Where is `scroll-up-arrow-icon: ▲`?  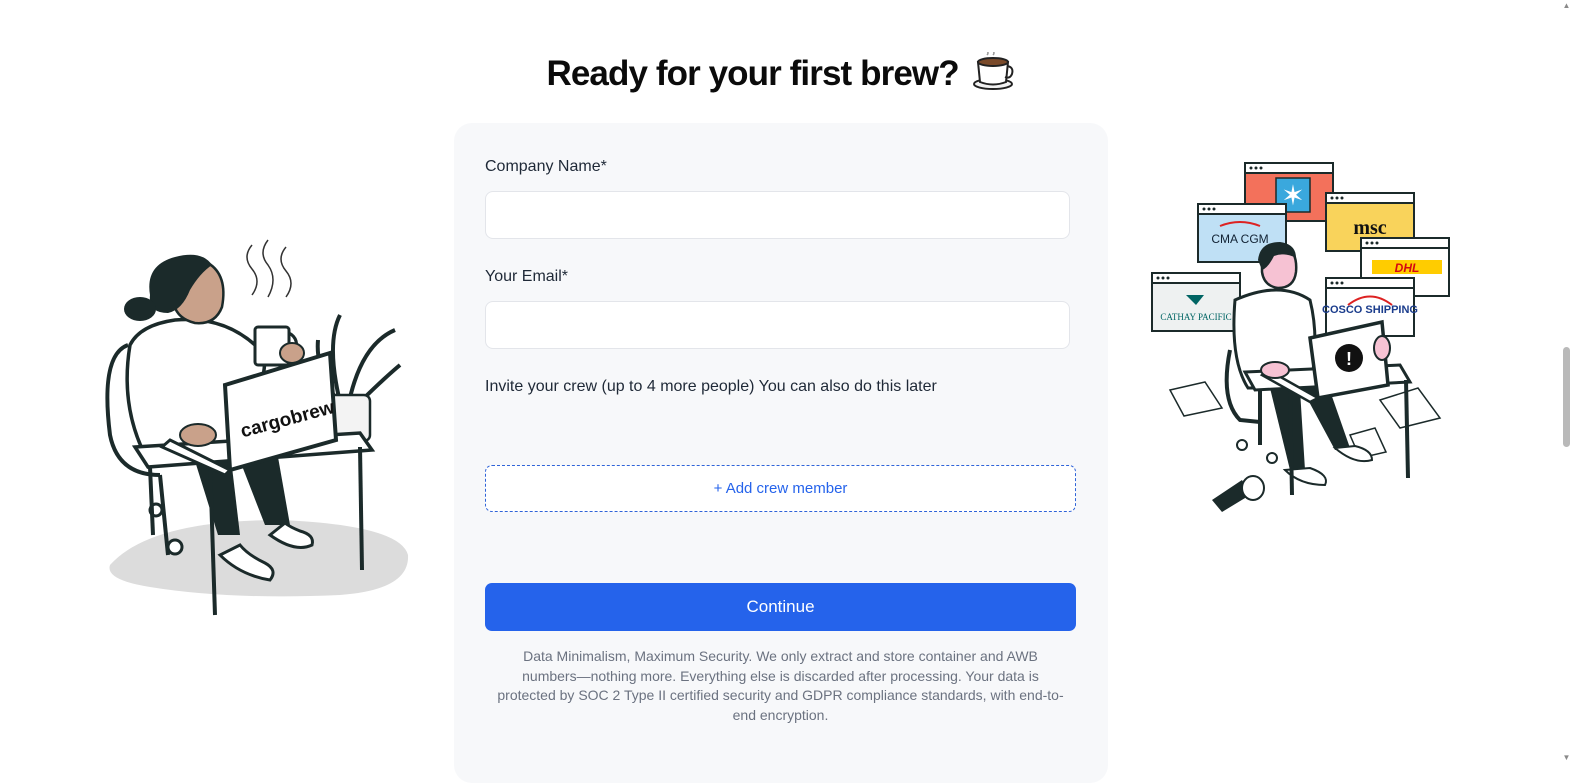 scroll-up-arrow-icon: ▲ is located at coordinates (1566, 6).